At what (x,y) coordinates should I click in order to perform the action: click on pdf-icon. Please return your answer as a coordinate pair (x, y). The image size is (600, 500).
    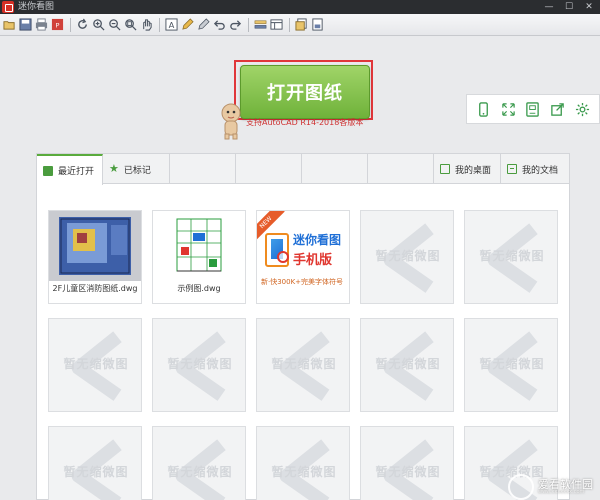
    Looking at the image, I should click on (317, 25).